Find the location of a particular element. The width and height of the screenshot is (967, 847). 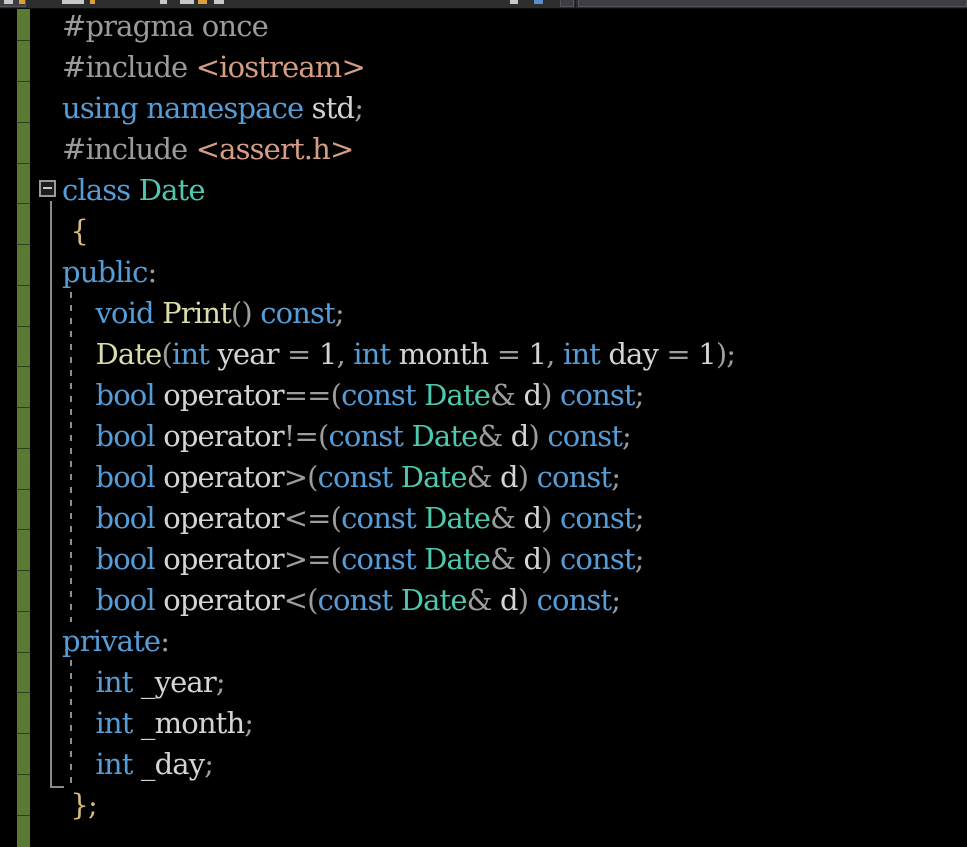

code-token: year is located at coordinates (248, 354).